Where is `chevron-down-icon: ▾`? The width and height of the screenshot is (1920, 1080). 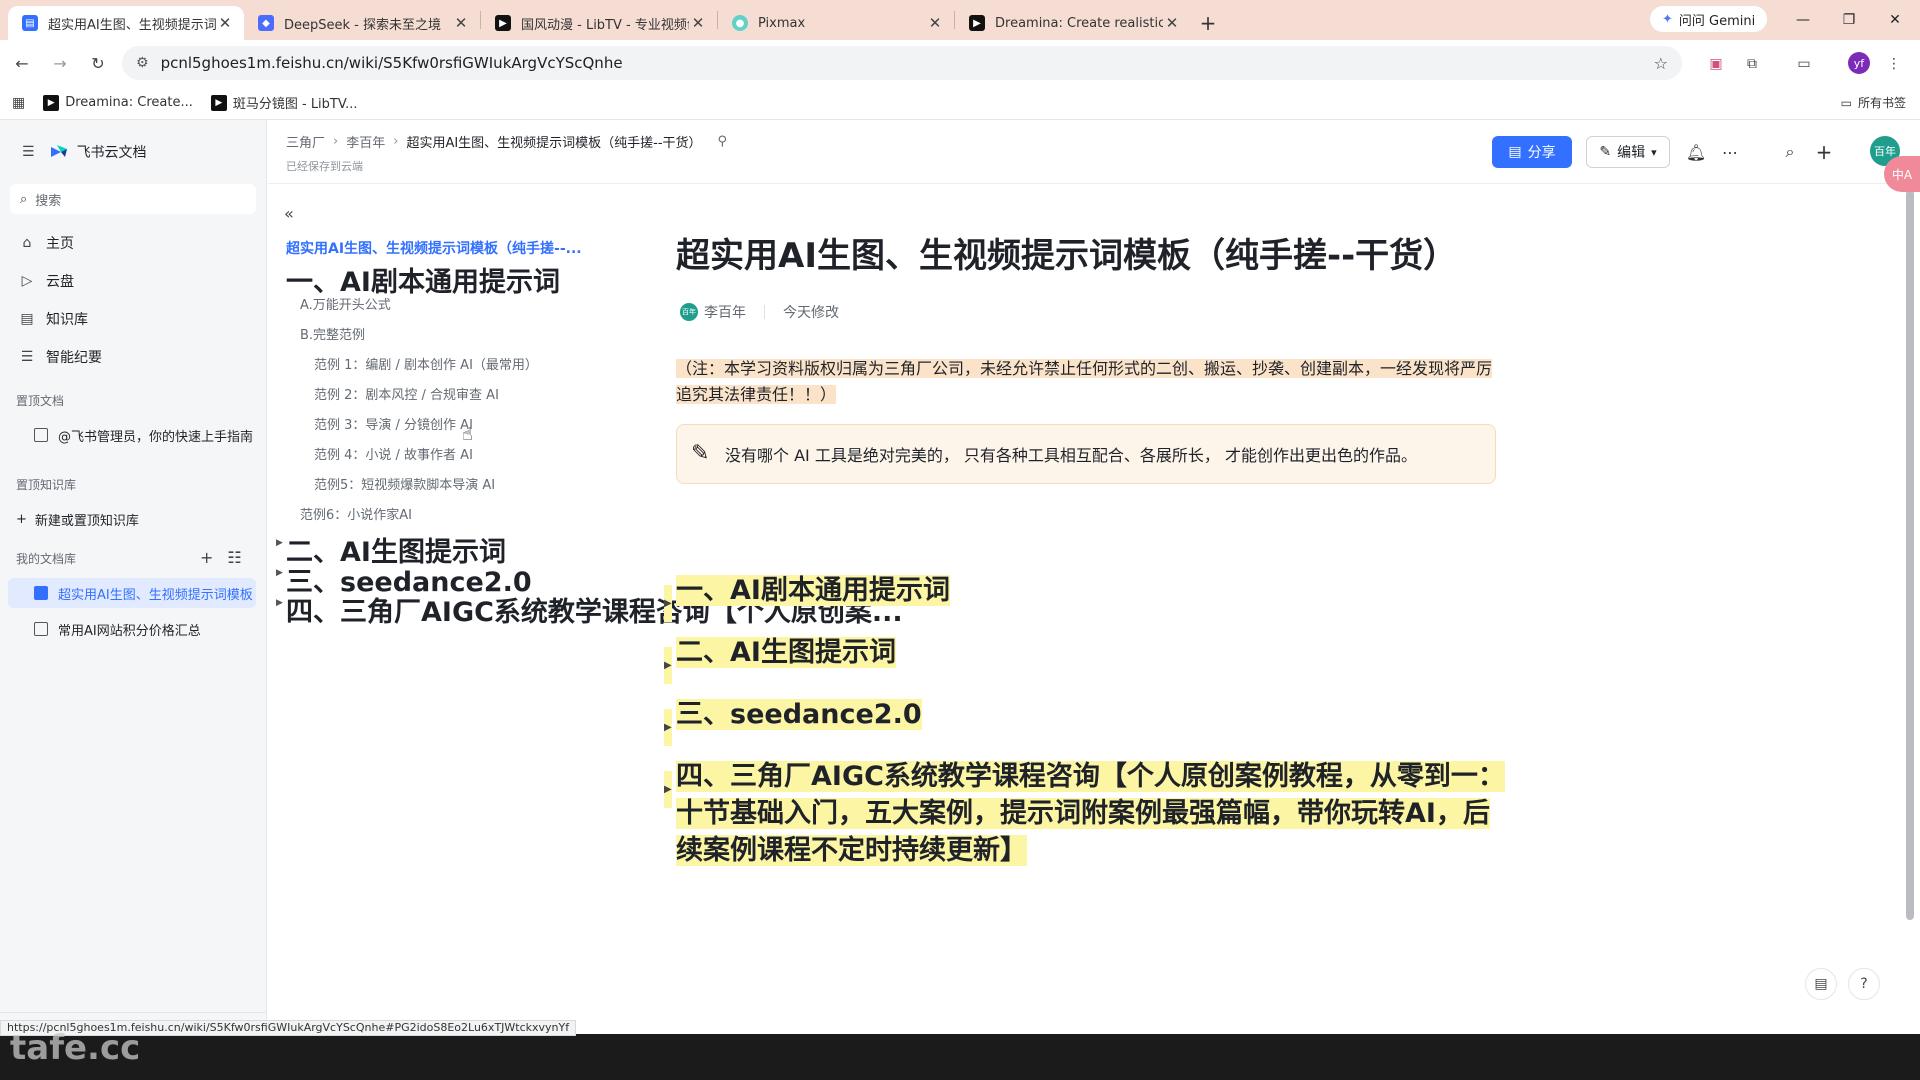 chevron-down-icon: ▾ is located at coordinates (1654, 152).